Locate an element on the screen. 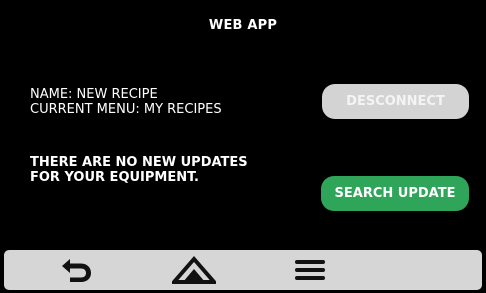 This screenshot has height=293, width=486. back-arrow-icon is located at coordinates (76, 270).